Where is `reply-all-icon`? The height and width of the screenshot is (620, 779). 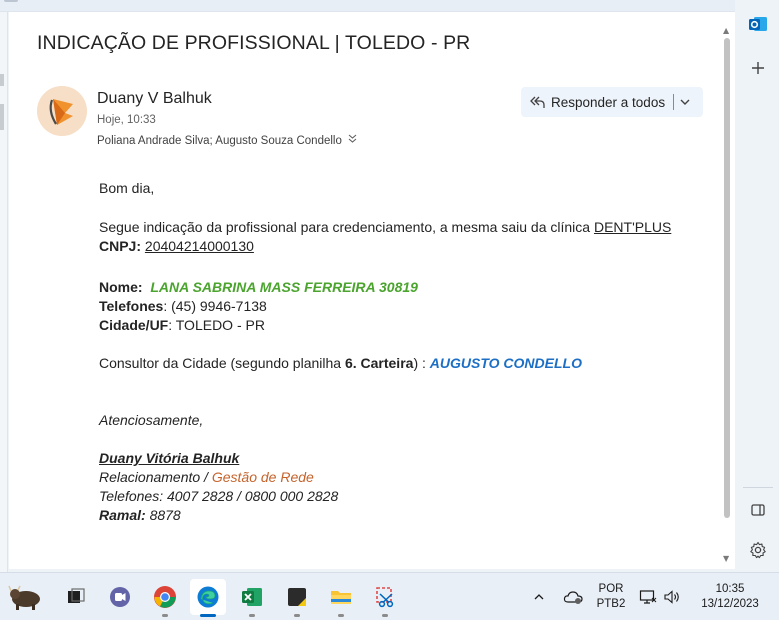 reply-all-icon is located at coordinates (538, 102).